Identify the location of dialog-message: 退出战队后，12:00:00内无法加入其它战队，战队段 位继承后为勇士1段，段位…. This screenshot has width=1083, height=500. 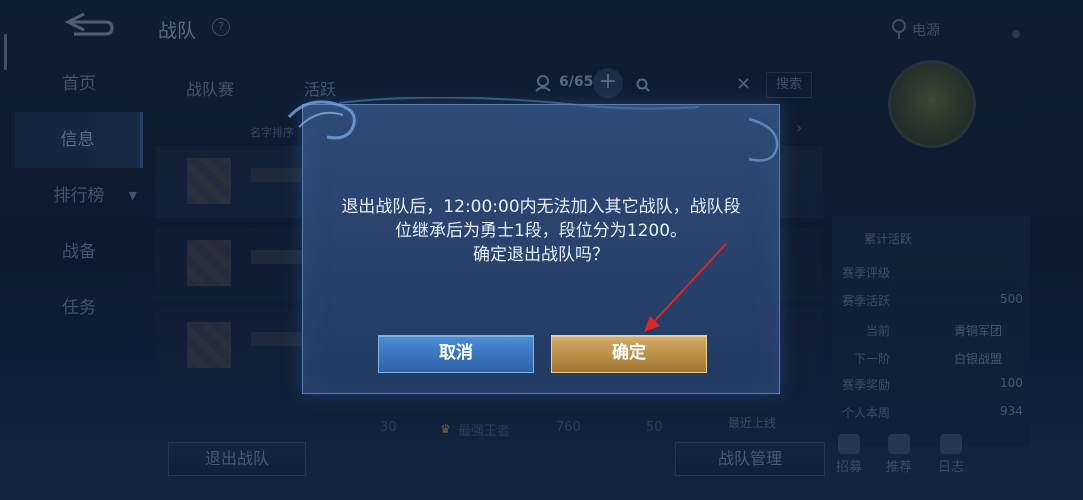
(541, 231).